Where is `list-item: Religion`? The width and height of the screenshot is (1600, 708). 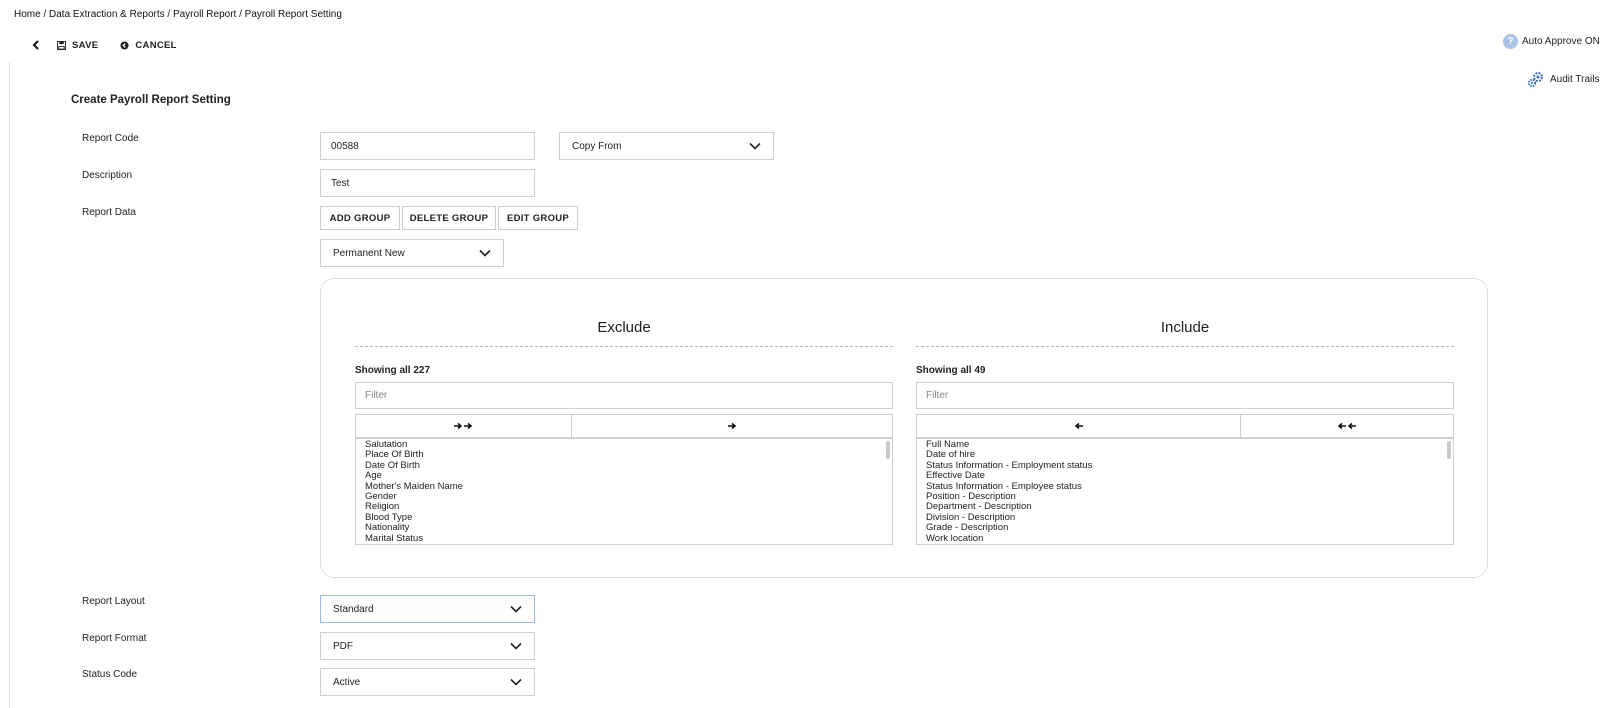
list-item: Religion is located at coordinates (628, 507).